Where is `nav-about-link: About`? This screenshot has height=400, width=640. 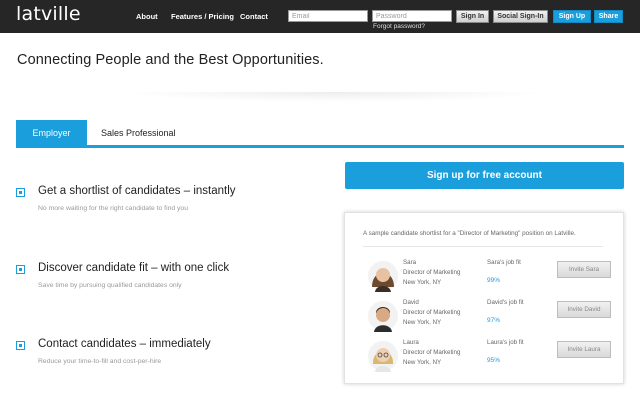
nav-about-link: About is located at coordinates (147, 16).